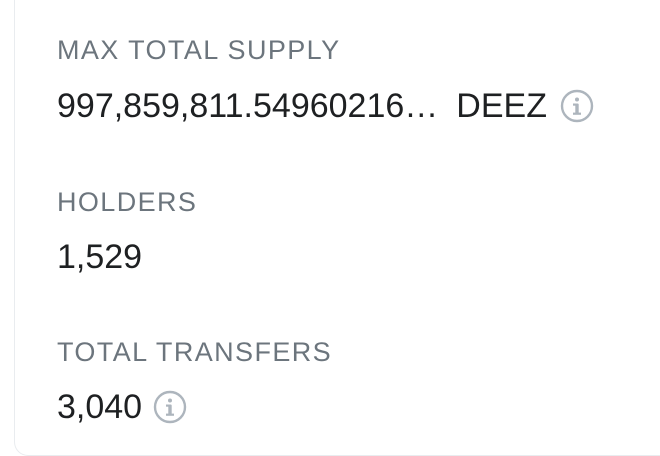  What do you see at coordinates (194, 407) in the screenshot?
I see `total-transfers-row: 3,040` at bounding box center [194, 407].